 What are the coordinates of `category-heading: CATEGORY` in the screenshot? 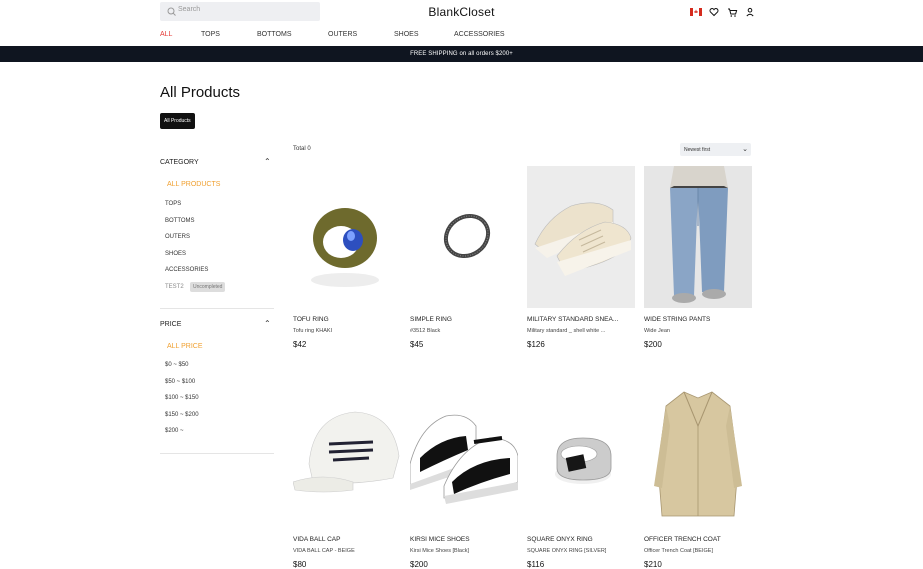 It's located at (179, 162).